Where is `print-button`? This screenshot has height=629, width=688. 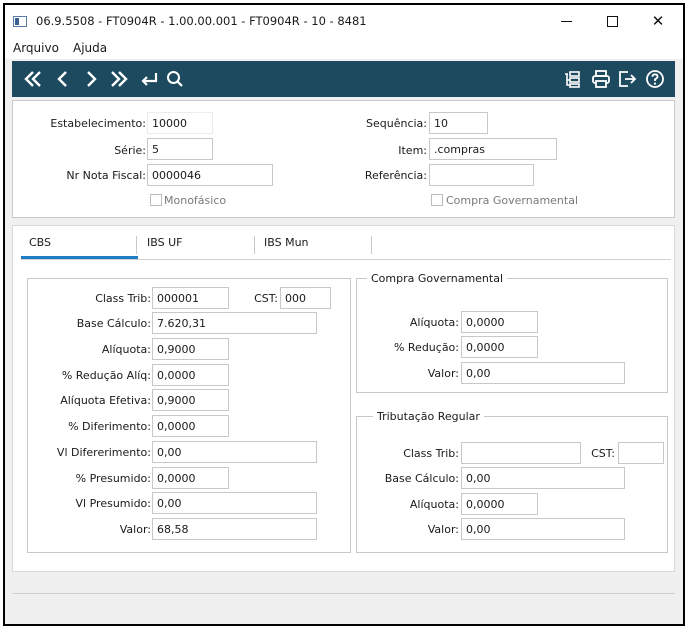
print-button is located at coordinates (601, 79).